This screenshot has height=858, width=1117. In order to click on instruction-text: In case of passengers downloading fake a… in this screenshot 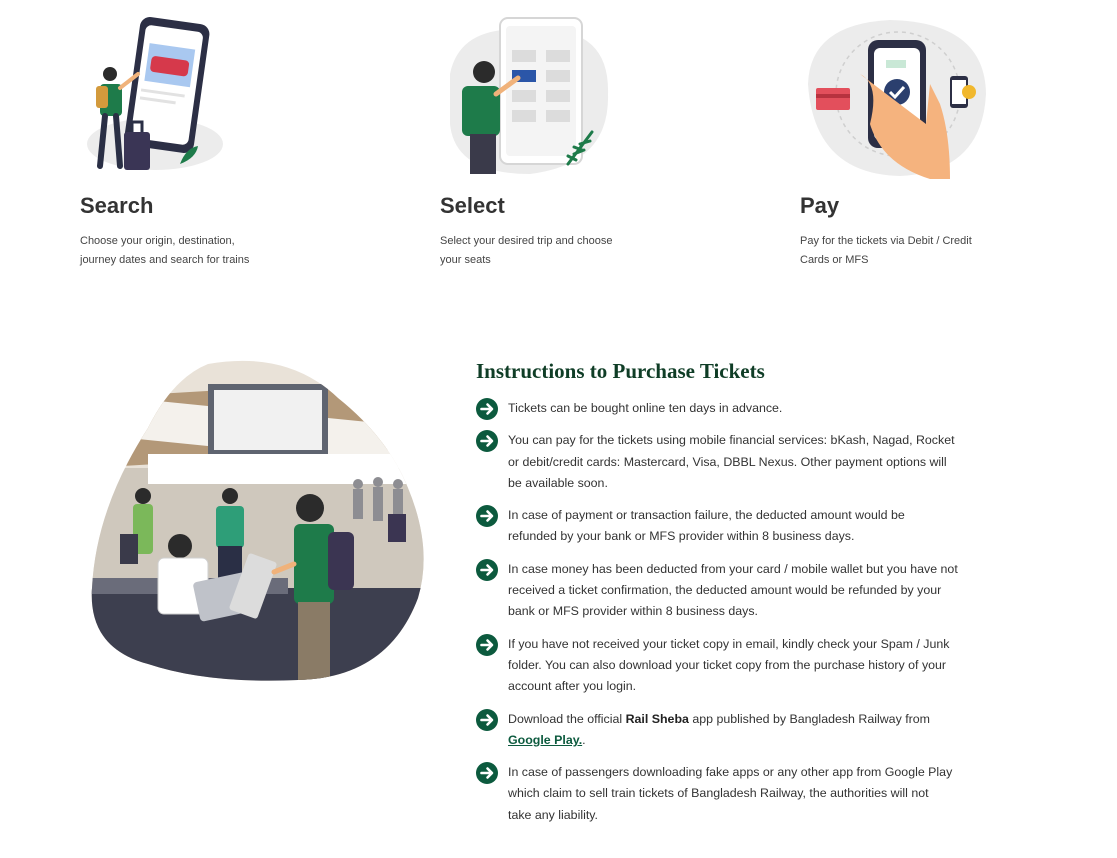, I will do `click(730, 772)`.